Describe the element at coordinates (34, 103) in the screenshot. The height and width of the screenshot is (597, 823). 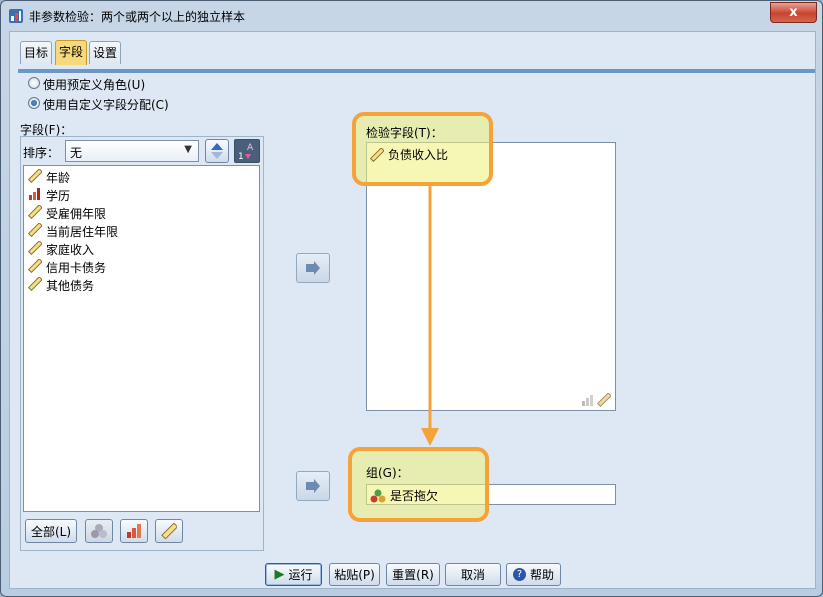
I see `radio-custom-field-assignment` at that location.